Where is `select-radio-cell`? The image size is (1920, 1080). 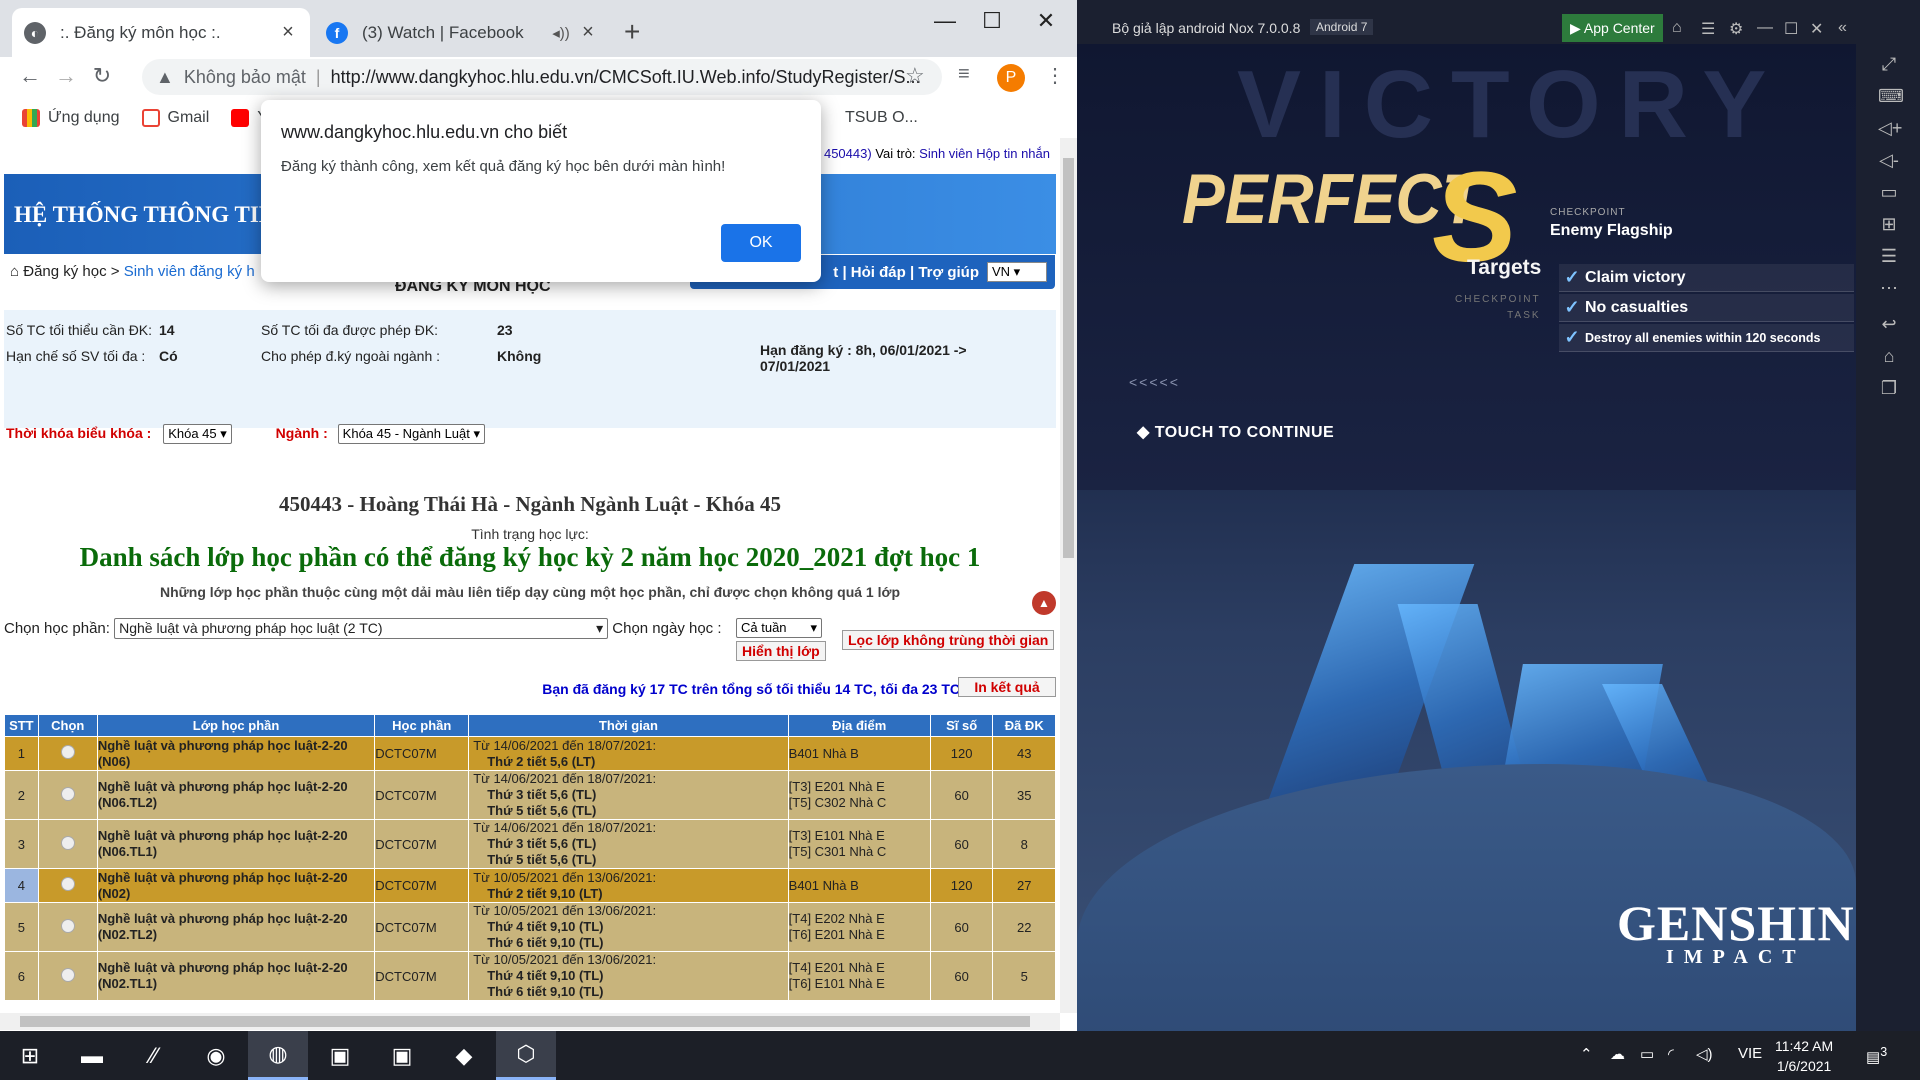
select-radio-cell is located at coordinates (67, 927).